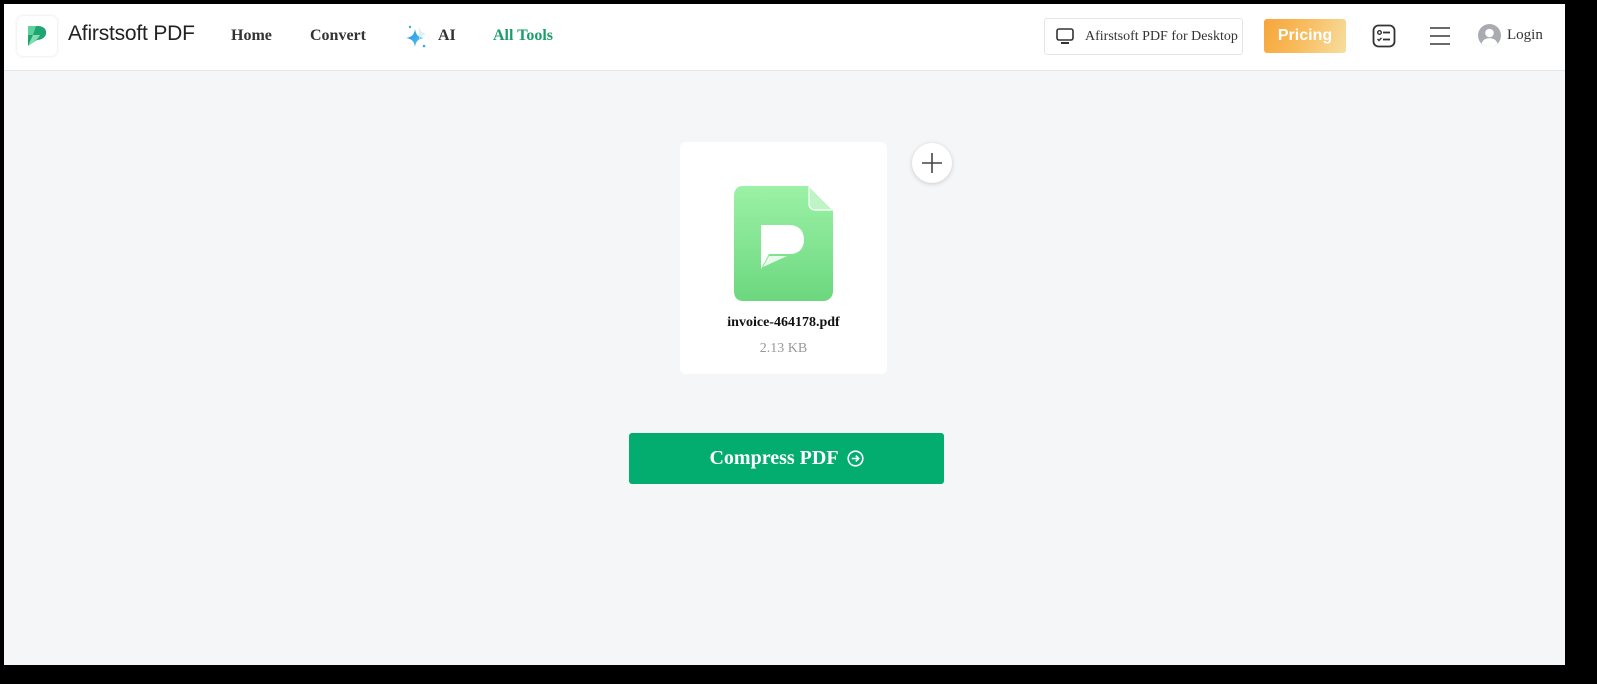  Describe the element at coordinates (774, 458) in the screenshot. I see `compress-button-label: Compress PDF` at that location.